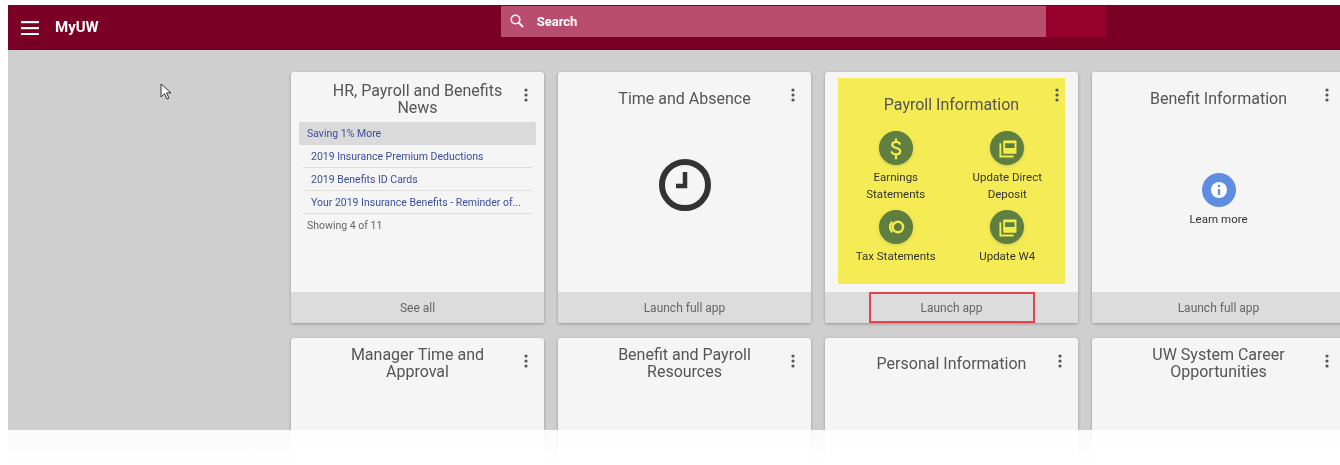 Image resolution: width=1340 pixels, height=465 pixels. What do you see at coordinates (895, 227) in the screenshot?
I see `ring-icon` at bounding box center [895, 227].